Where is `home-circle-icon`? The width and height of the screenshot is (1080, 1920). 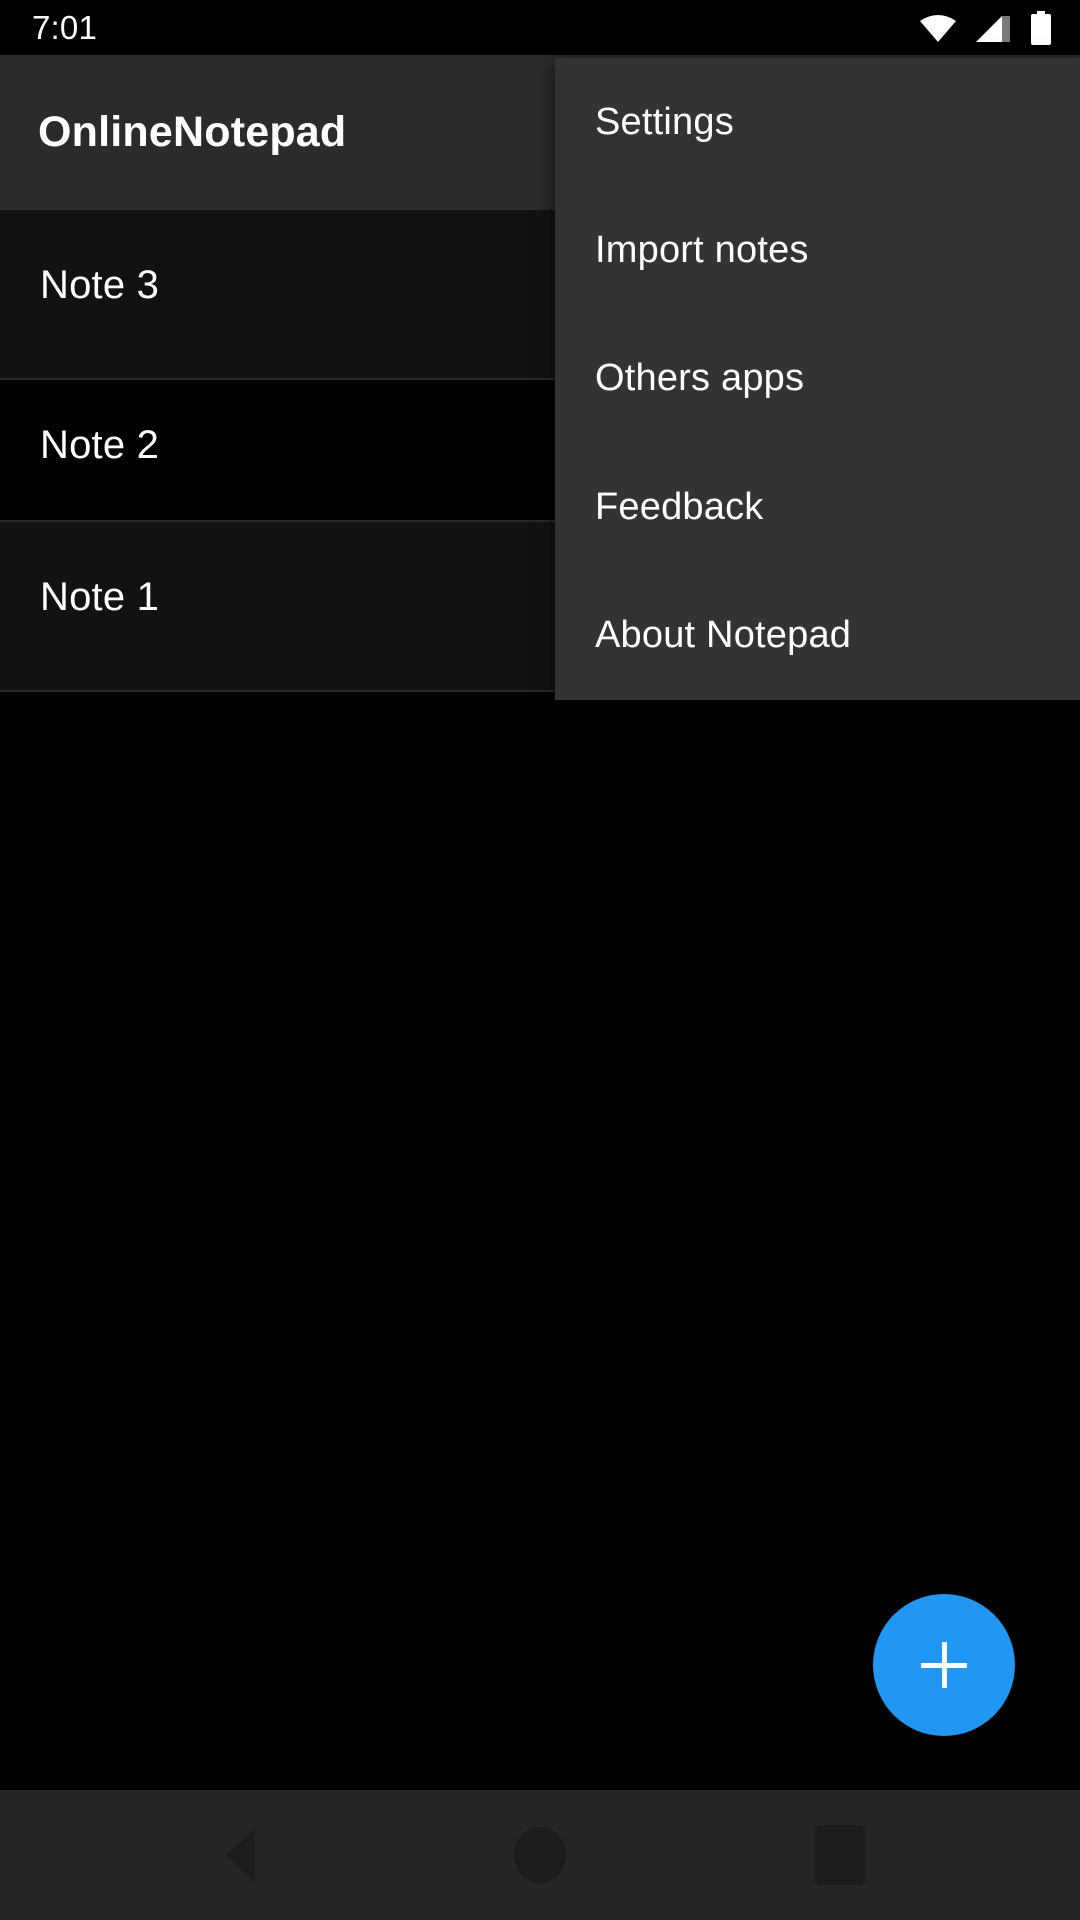
home-circle-icon is located at coordinates (540, 1855).